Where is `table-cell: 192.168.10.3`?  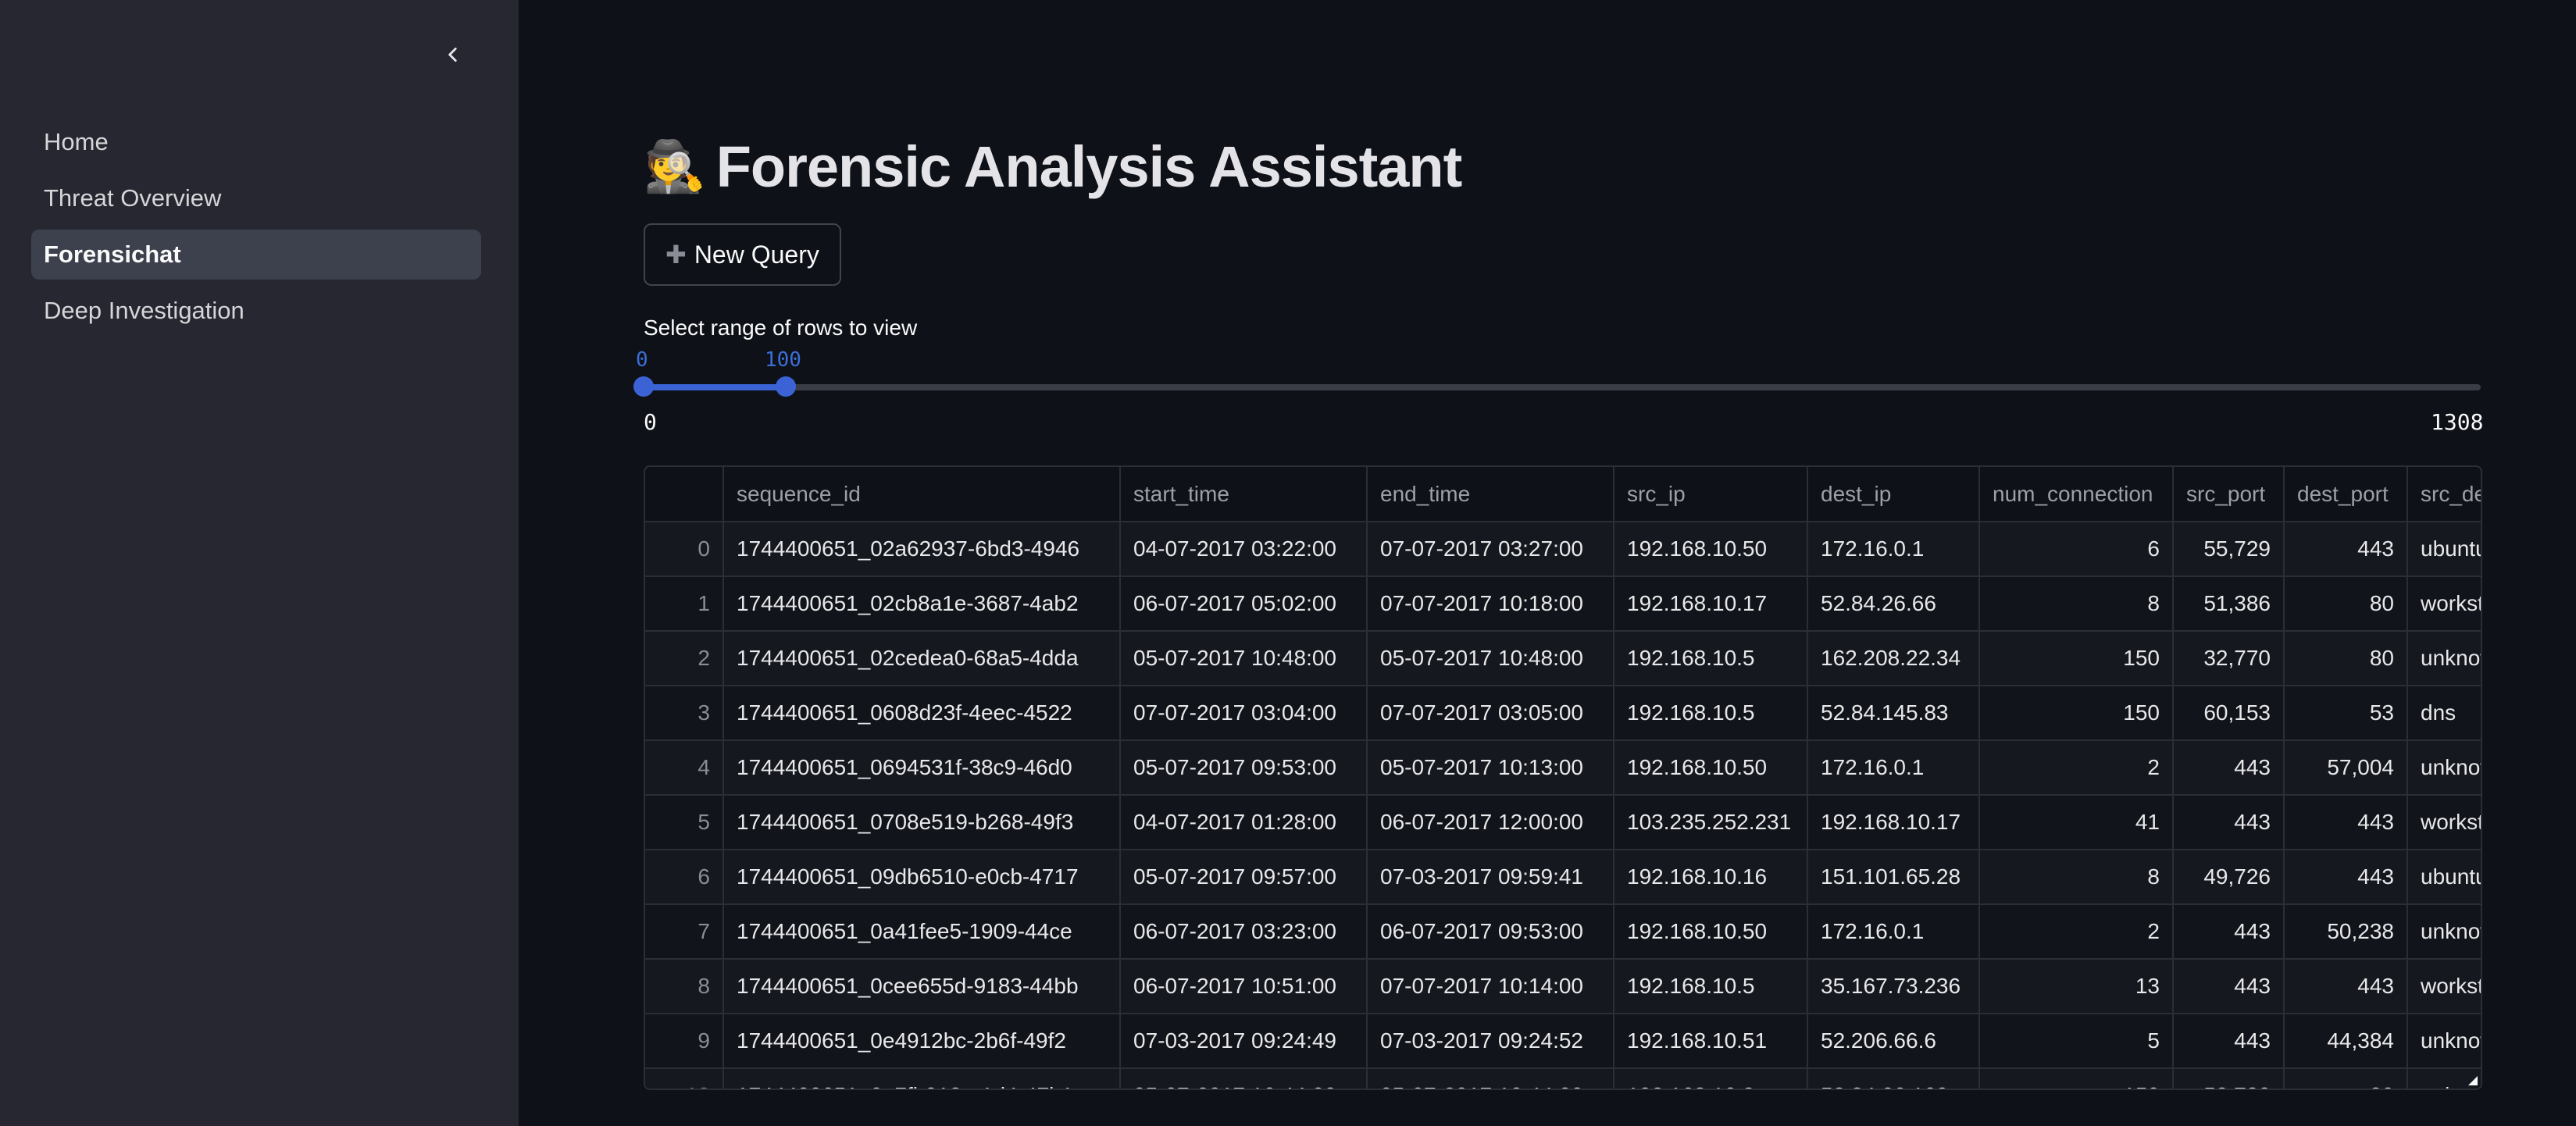 table-cell: 192.168.10.3 is located at coordinates (1711, 1078).